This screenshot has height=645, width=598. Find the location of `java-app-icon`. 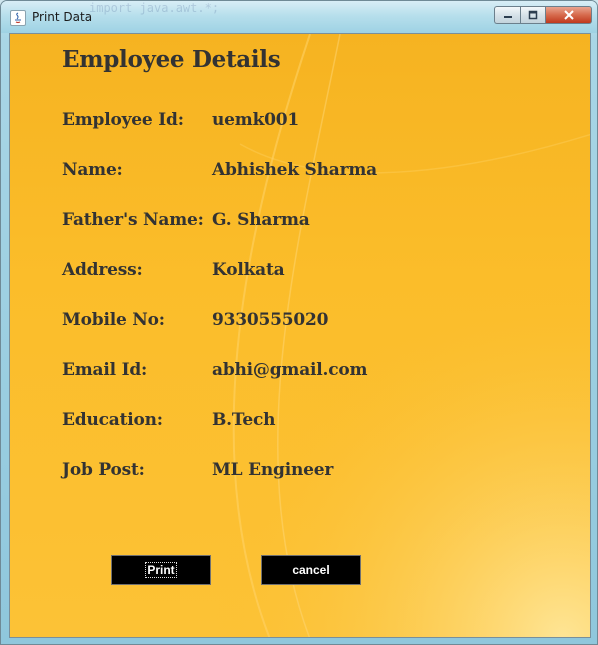

java-app-icon is located at coordinates (18, 18).